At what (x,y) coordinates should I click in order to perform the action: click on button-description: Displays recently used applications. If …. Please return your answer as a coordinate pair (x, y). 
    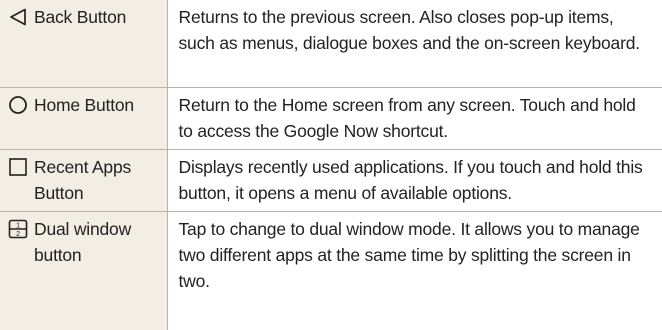
    Looking at the image, I should click on (414, 179).